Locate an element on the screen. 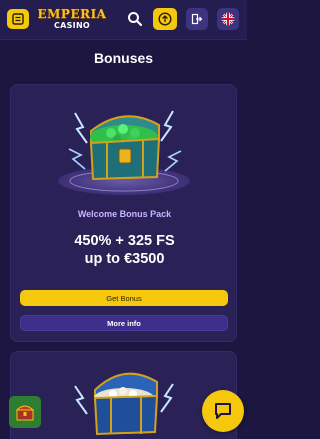 Image resolution: width=320 pixels, height=439 pixels. bonus-card is located at coordinates (123, 395).